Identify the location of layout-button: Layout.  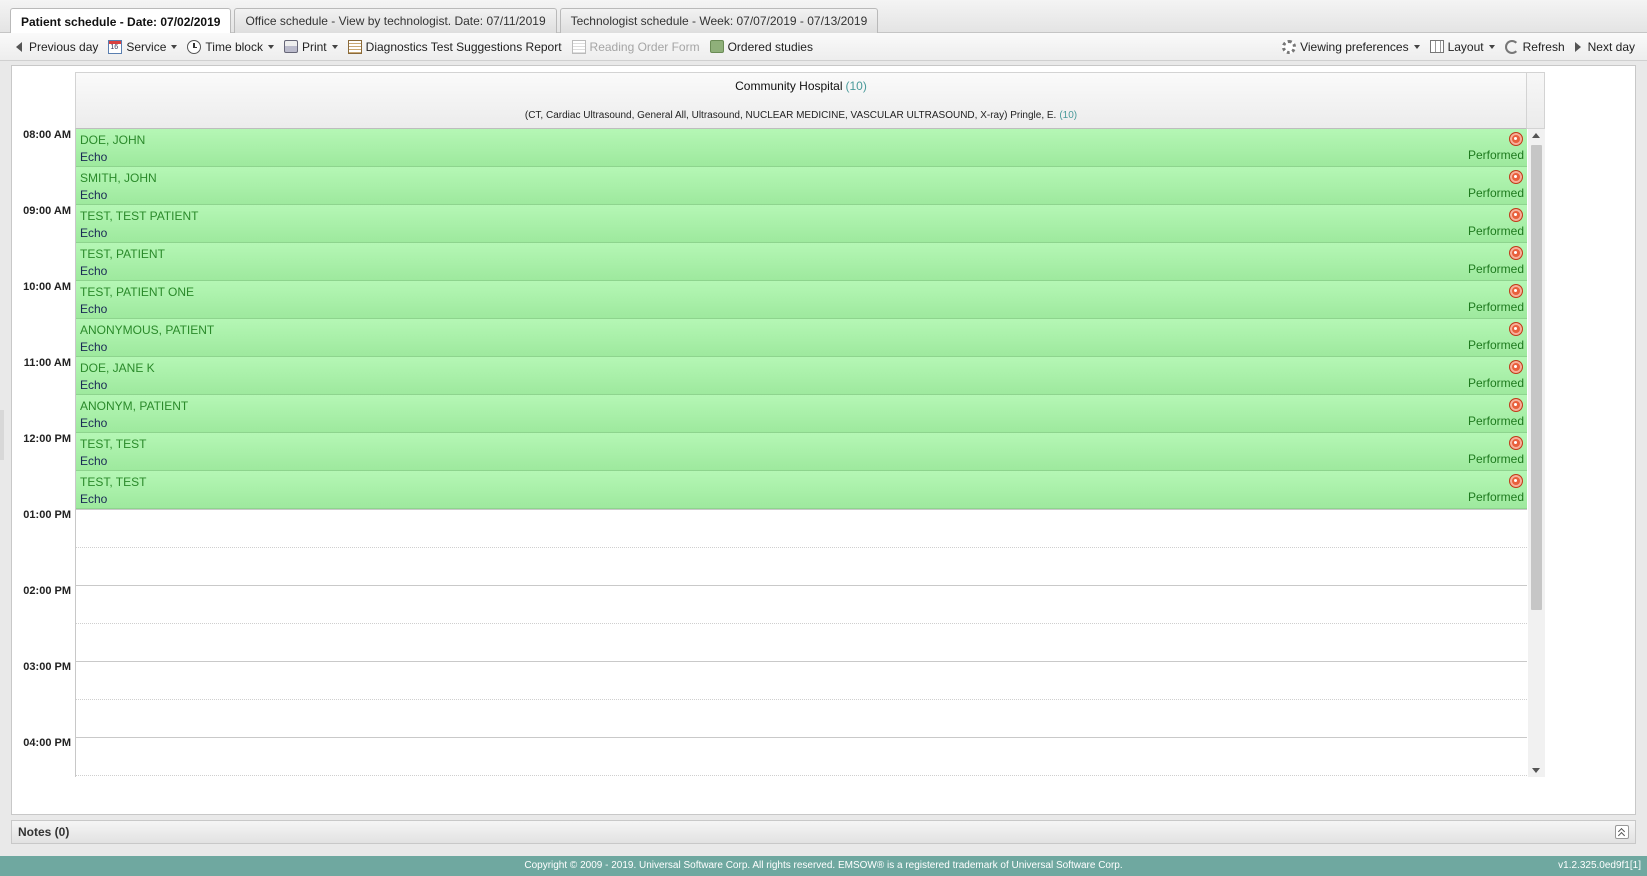
(1462, 47).